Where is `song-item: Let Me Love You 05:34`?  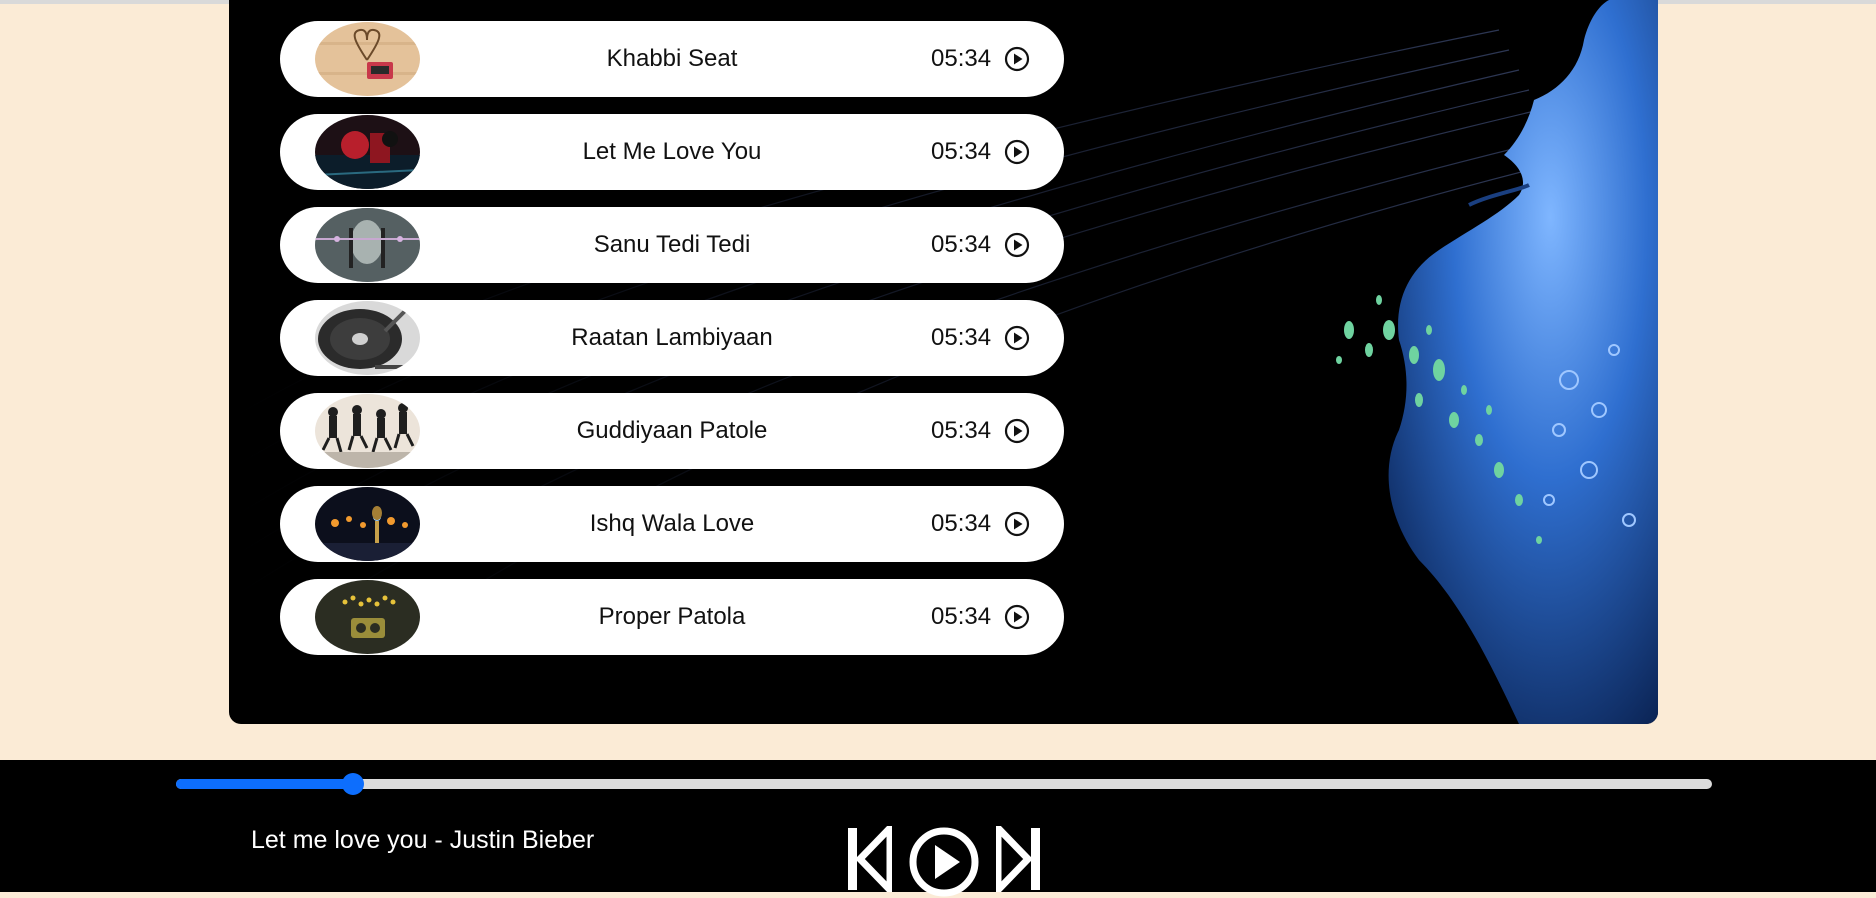 song-item: Let Me Love You 05:34 is located at coordinates (672, 152).